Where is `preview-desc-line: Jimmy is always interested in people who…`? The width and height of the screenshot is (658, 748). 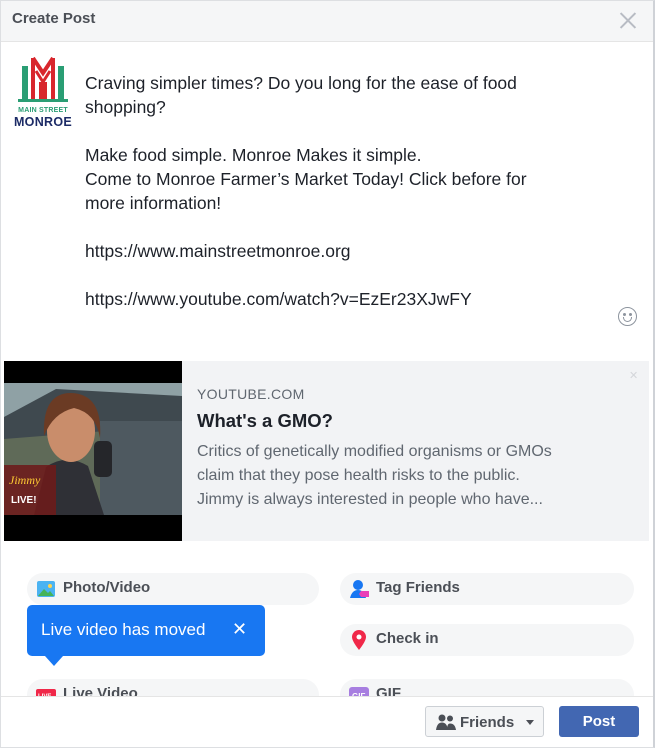
preview-desc-line: Jimmy is always interested in people who… is located at coordinates (370, 499).